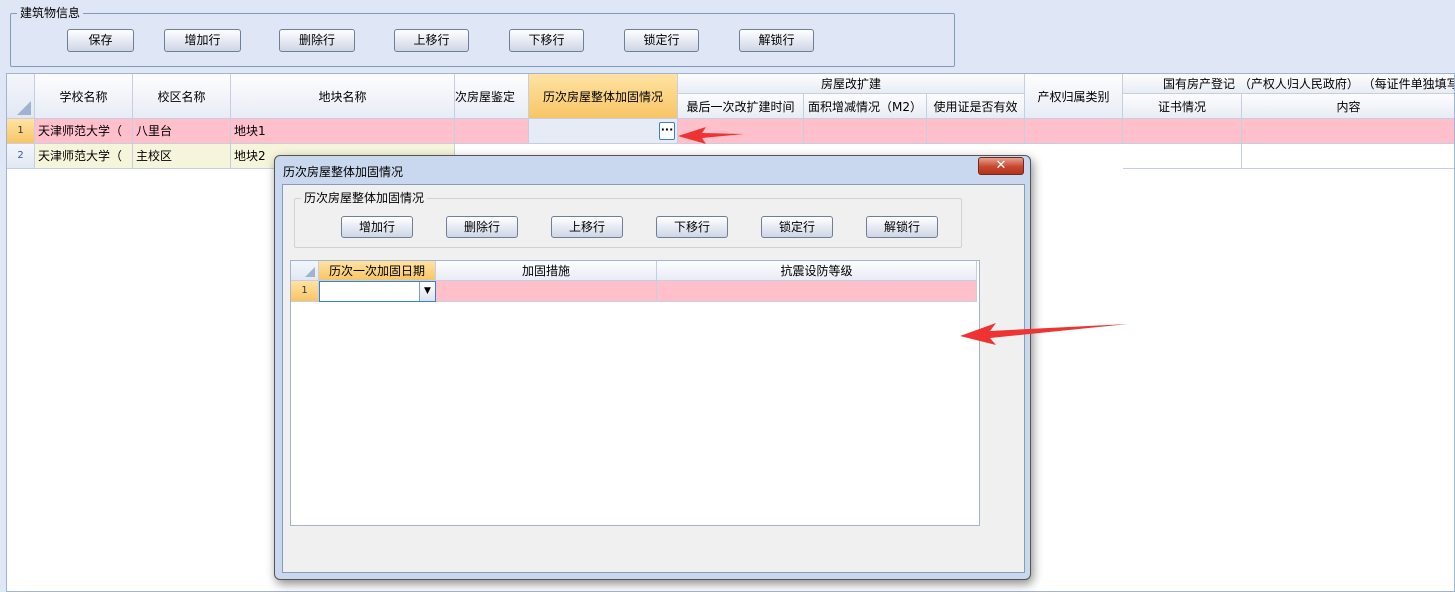 Image resolution: width=1455 pixels, height=592 pixels. What do you see at coordinates (21, 156) in the screenshot?
I see `row-number: 2` at bounding box center [21, 156].